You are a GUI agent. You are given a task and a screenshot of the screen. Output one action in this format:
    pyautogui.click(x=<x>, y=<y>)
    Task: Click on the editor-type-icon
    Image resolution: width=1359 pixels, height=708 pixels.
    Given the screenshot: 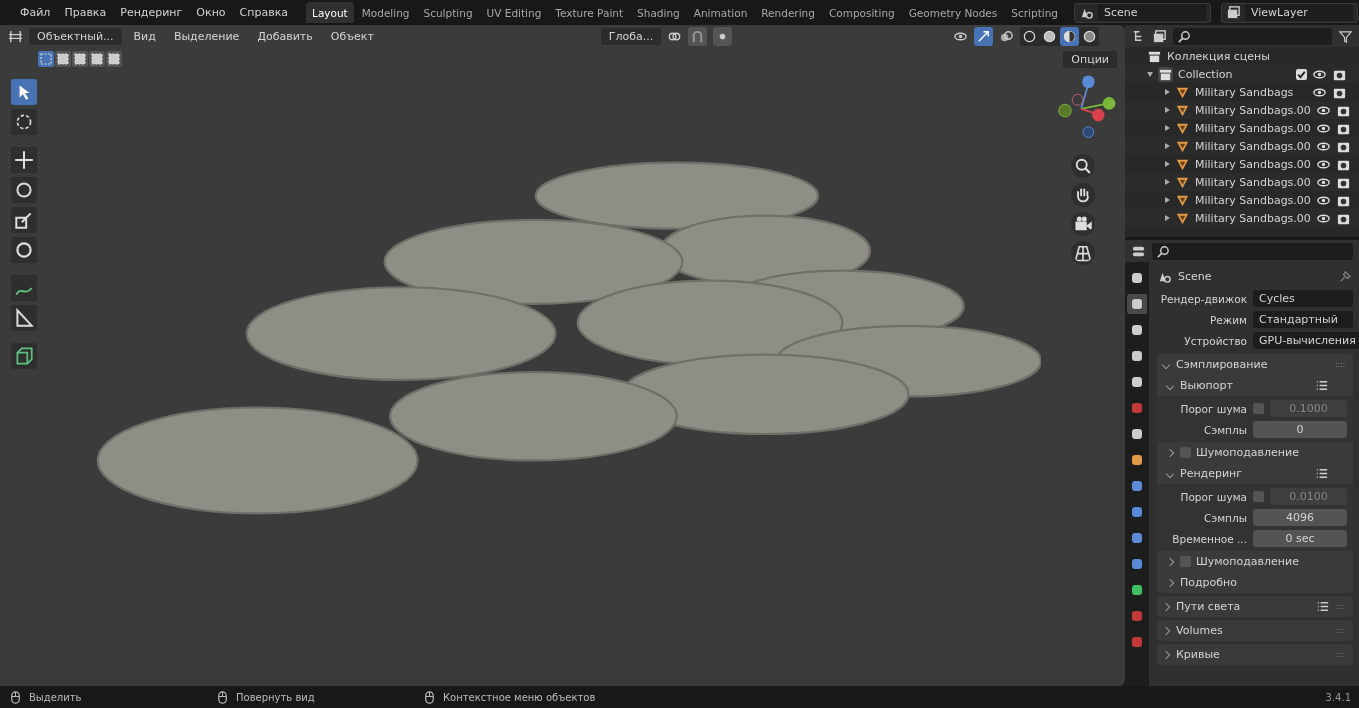 What is the action you would take?
    pyautogui.click(x=15, y=36)
    